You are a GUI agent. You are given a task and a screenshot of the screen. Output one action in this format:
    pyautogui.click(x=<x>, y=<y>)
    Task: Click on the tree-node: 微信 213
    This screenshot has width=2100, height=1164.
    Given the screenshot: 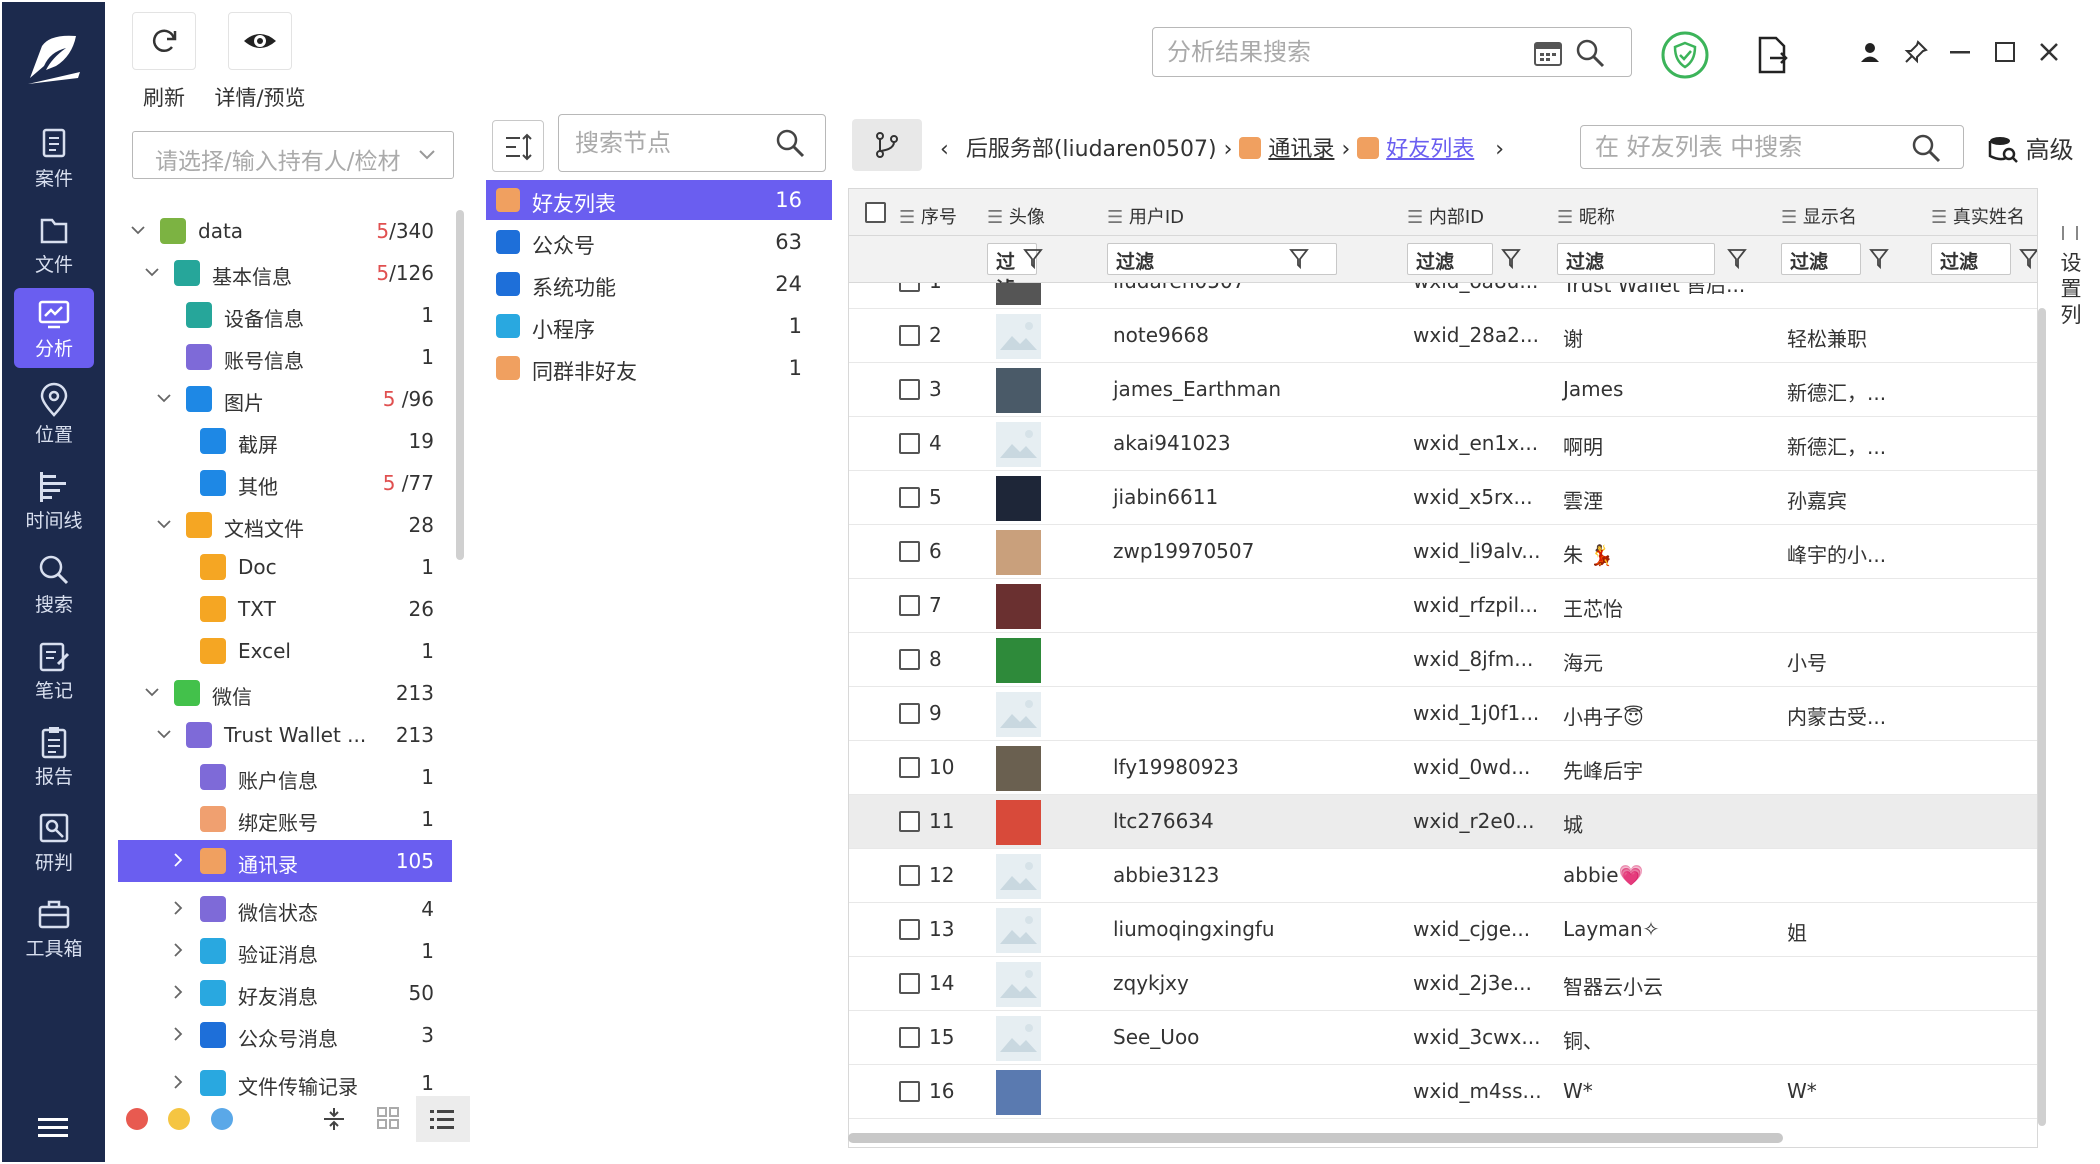 What is the action you would take?
    pyautogui.click(x=285, y=693)
    